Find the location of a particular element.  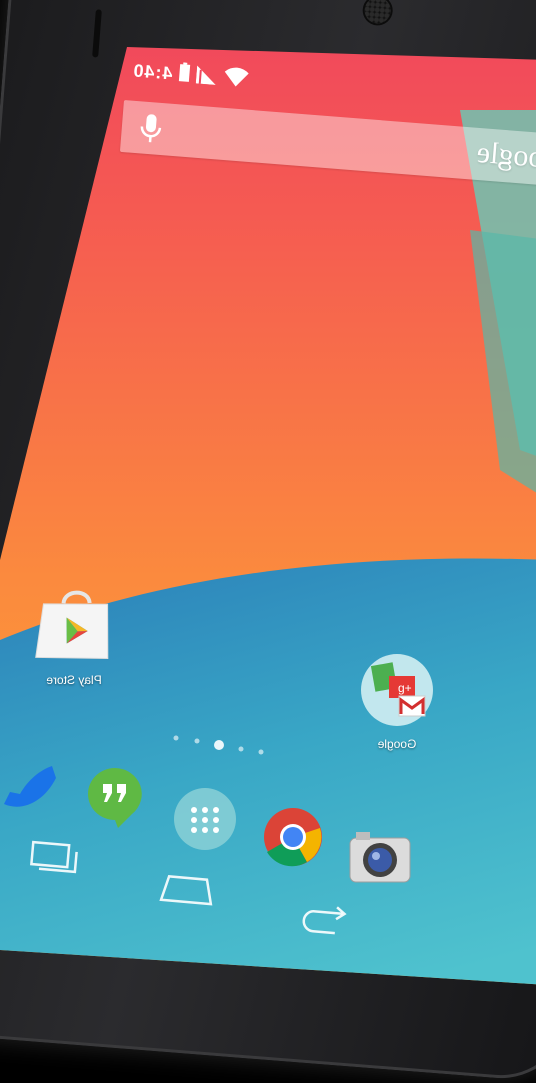

google-logo: Google is located at coordinates (505, 155).